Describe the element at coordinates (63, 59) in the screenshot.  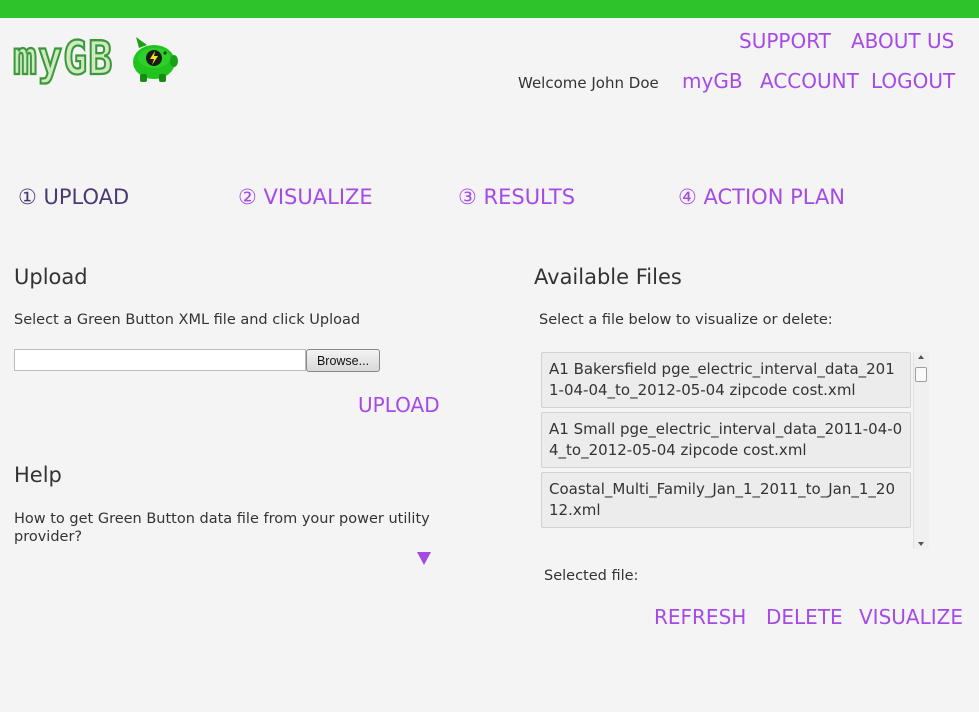
I see `logo-text: myGB` at that location.